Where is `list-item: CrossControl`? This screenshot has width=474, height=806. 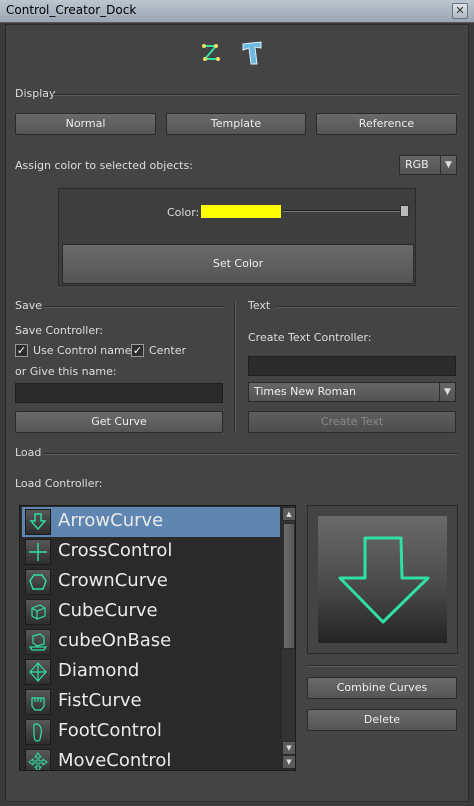 list-item: CrossControl is located at coordinates (151, 552).